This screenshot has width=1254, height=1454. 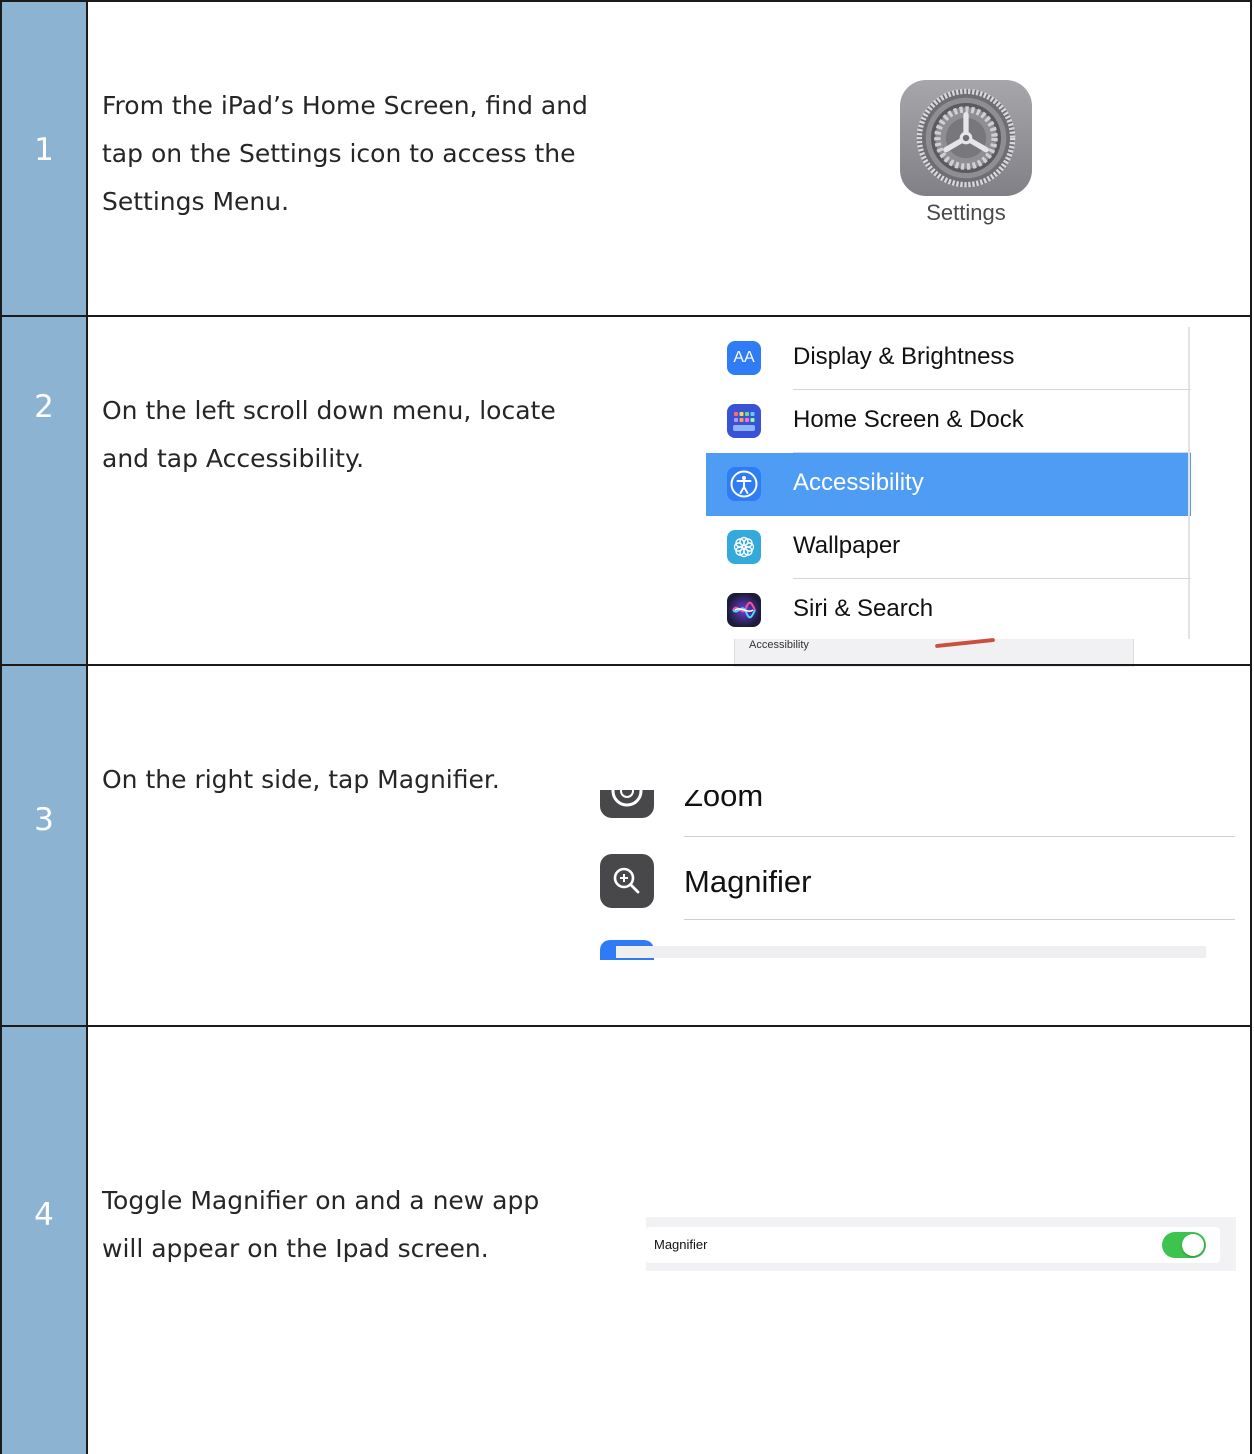 I want to click on step-number-cell: 4, so click(x=45, y=1240).